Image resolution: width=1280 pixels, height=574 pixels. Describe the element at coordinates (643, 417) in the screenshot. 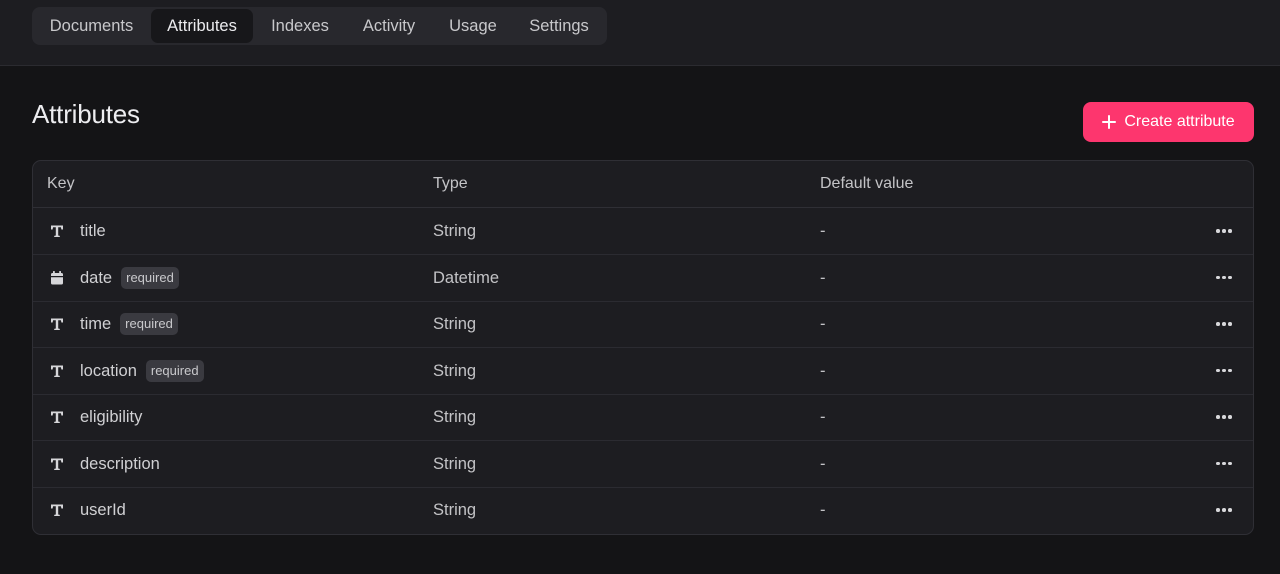

I see `table-row: eligibility String -` at that location.